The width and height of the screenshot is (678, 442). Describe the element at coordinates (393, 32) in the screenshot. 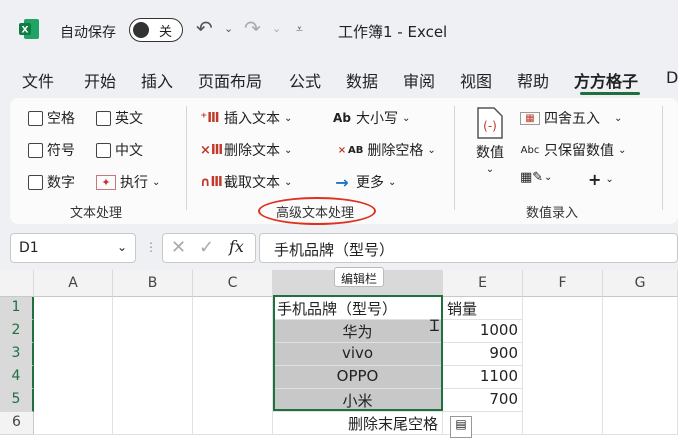

I see `document-title: 工作簿1 - Excel` at that location.